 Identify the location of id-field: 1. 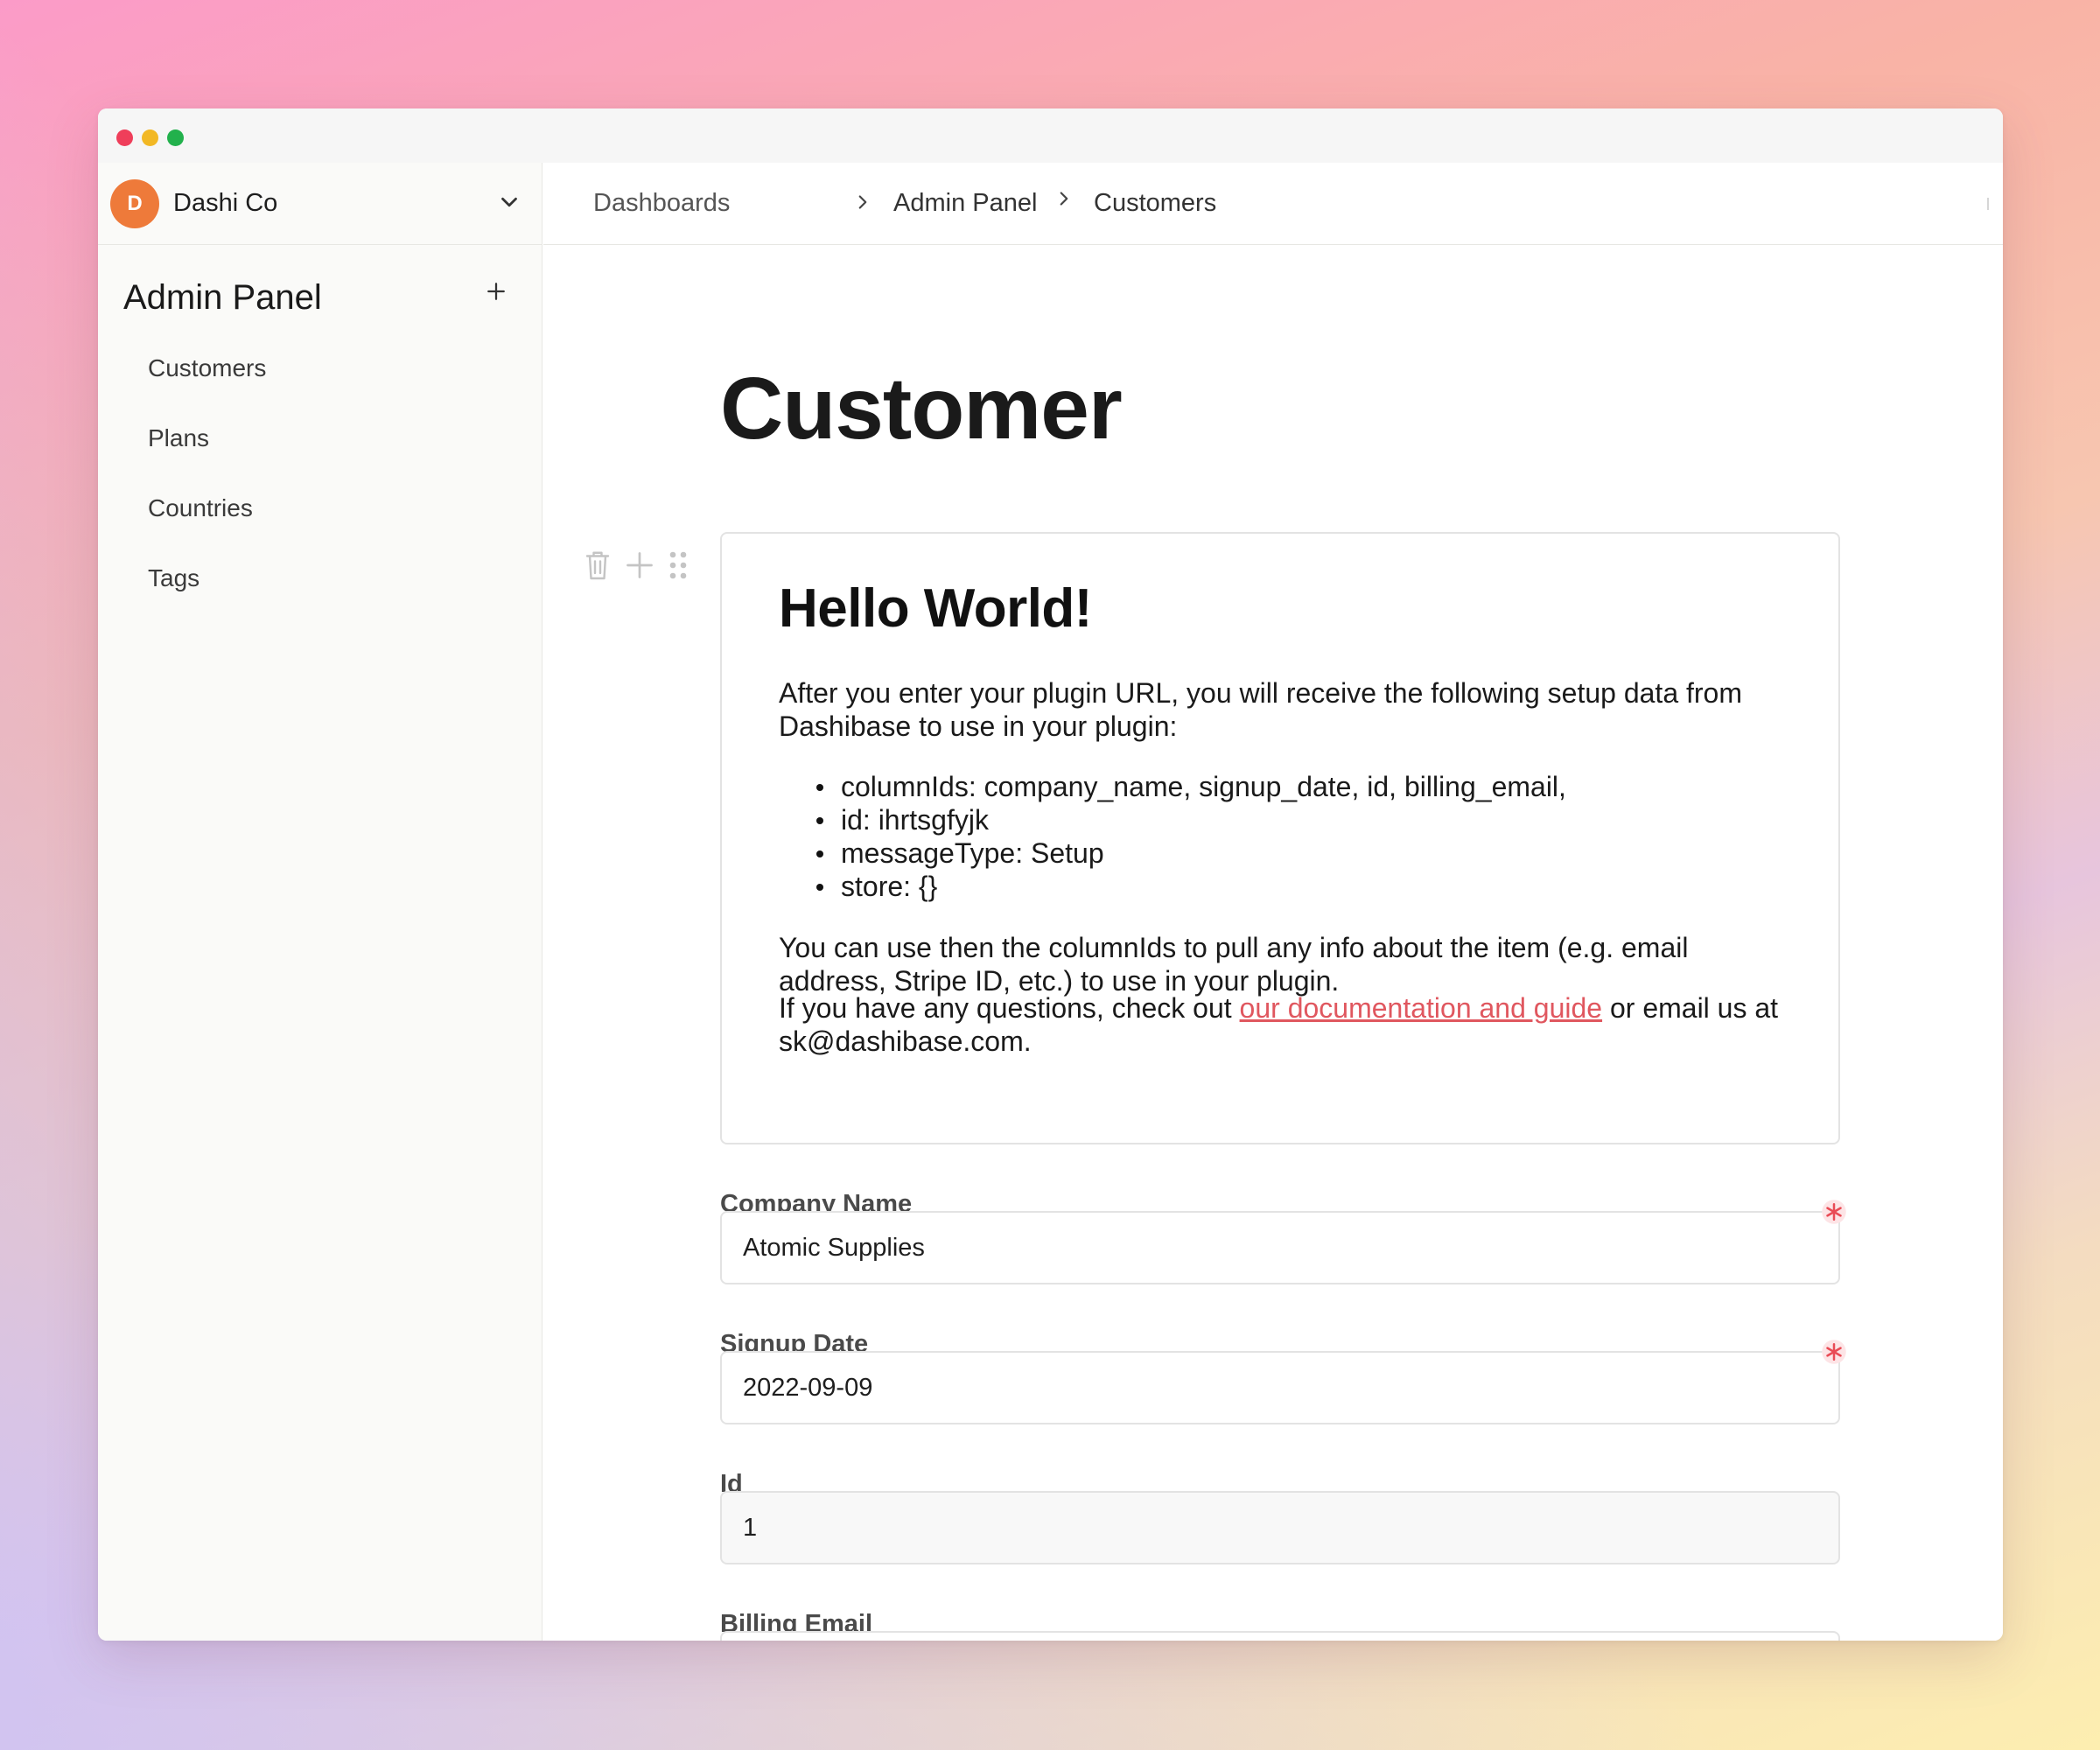
(1280, 1527).